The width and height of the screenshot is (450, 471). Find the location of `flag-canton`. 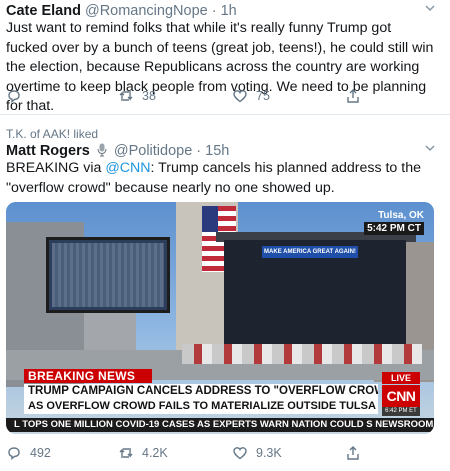

flag-canton is located at coordinates (210, 219).